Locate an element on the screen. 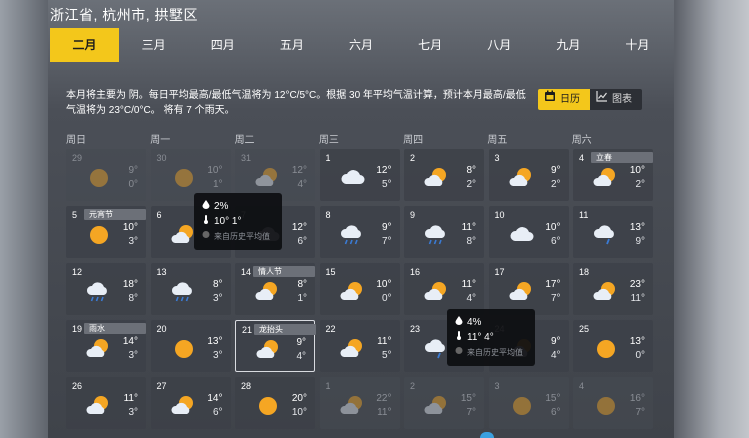 This screenshot has width=749, height=438. tab-march: 三月 is located at coordinates (153, 45).